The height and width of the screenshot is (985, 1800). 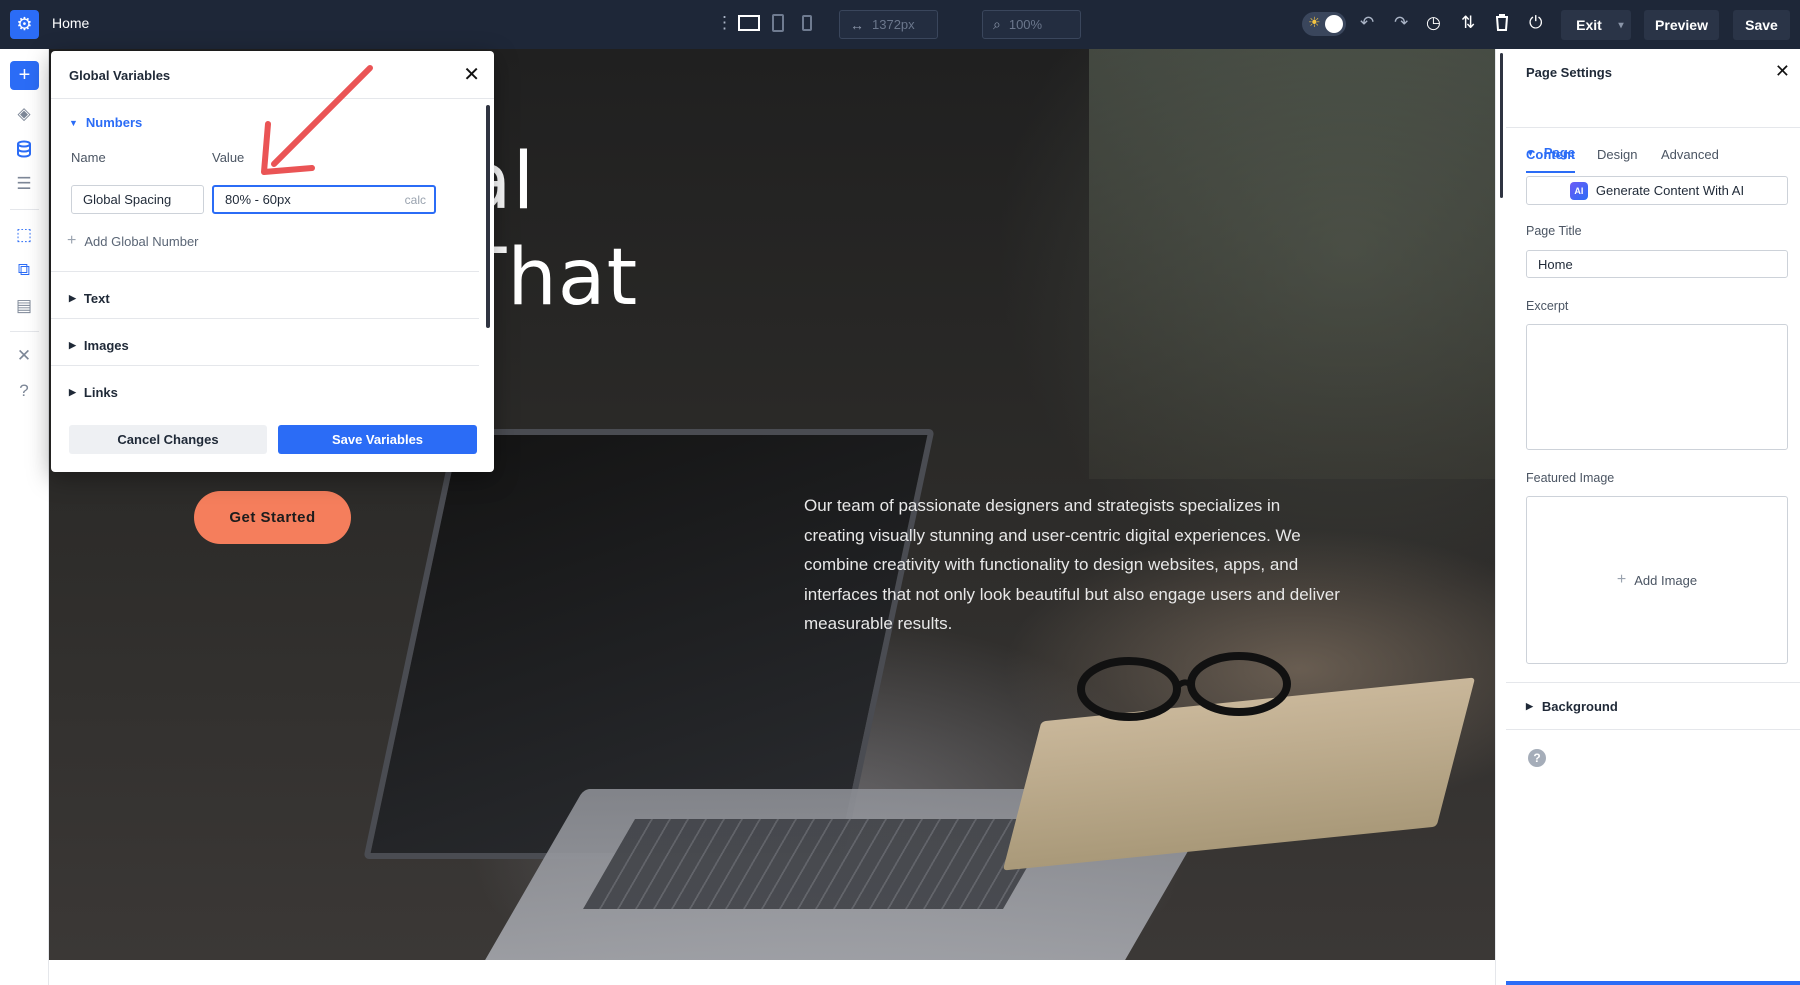 I want to click on undo-icon: ↶, so click(x=1367, y=23).